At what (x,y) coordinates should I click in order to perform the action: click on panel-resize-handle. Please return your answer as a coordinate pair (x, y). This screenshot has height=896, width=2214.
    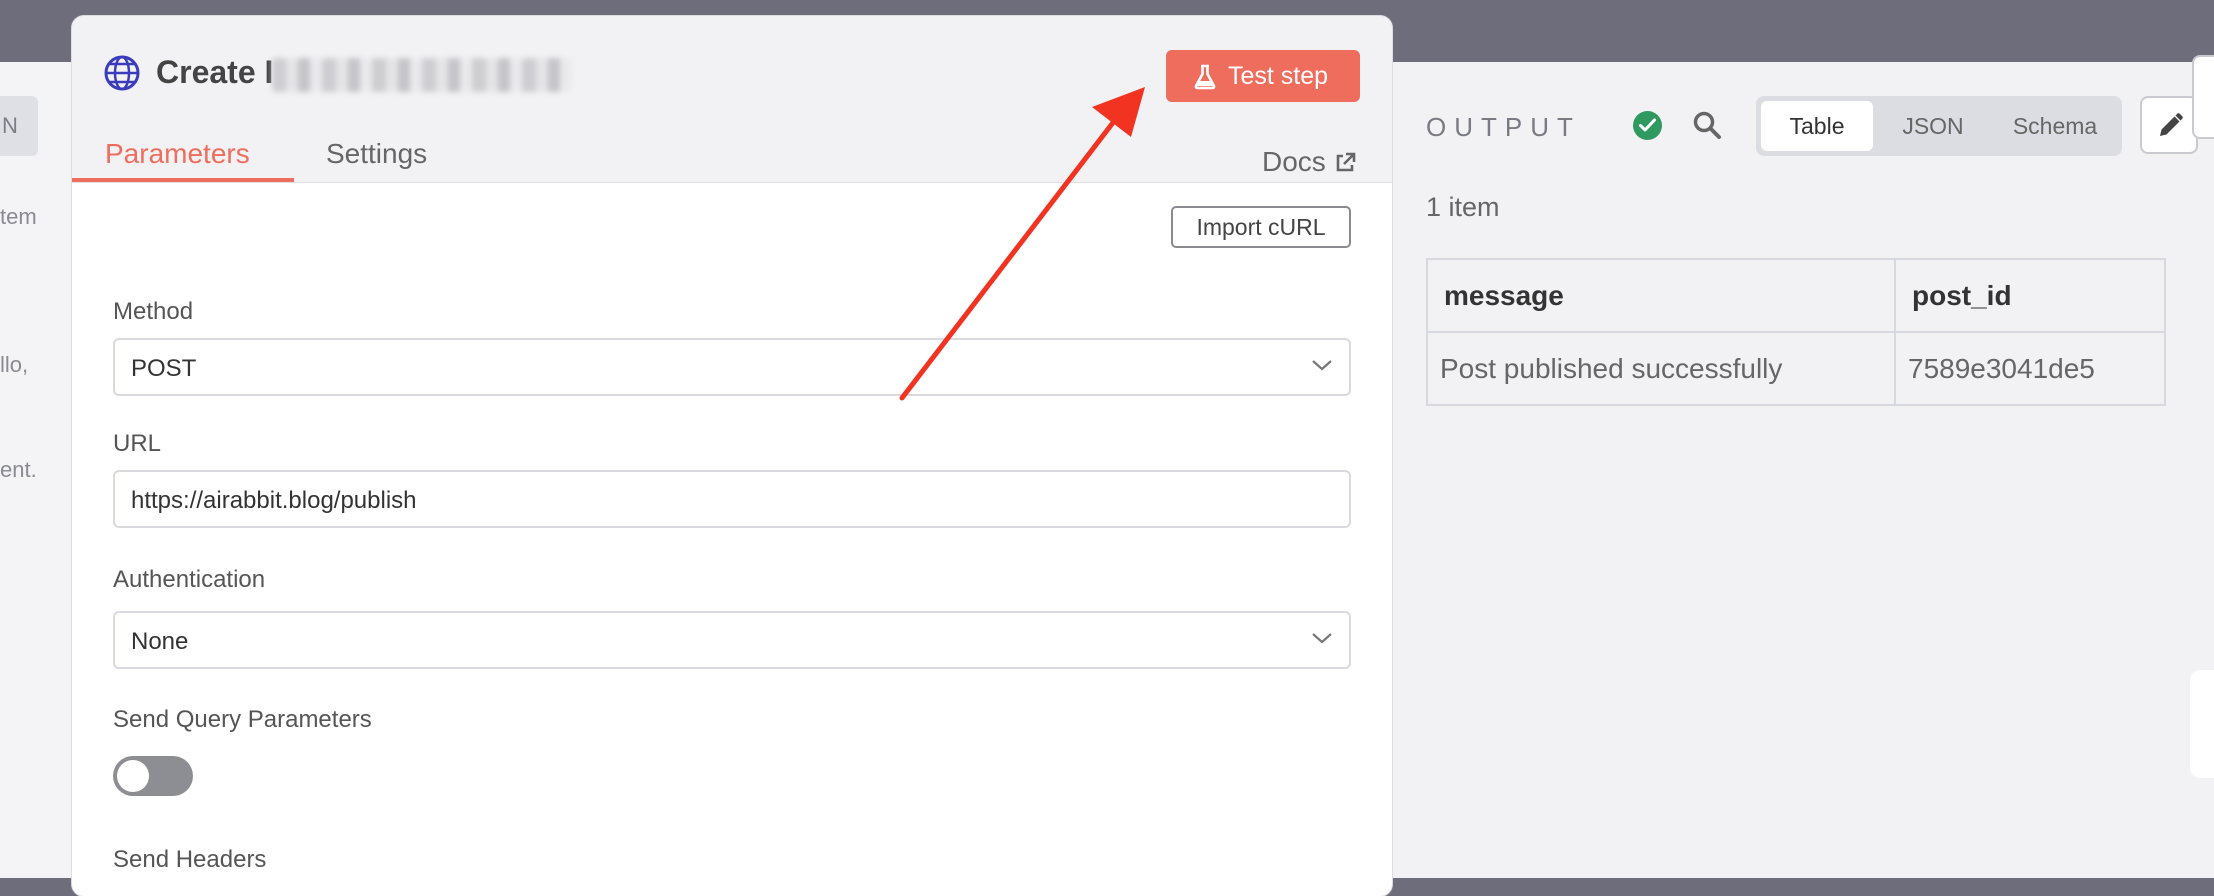
    Looking at the image, I should click on (2202, 724).